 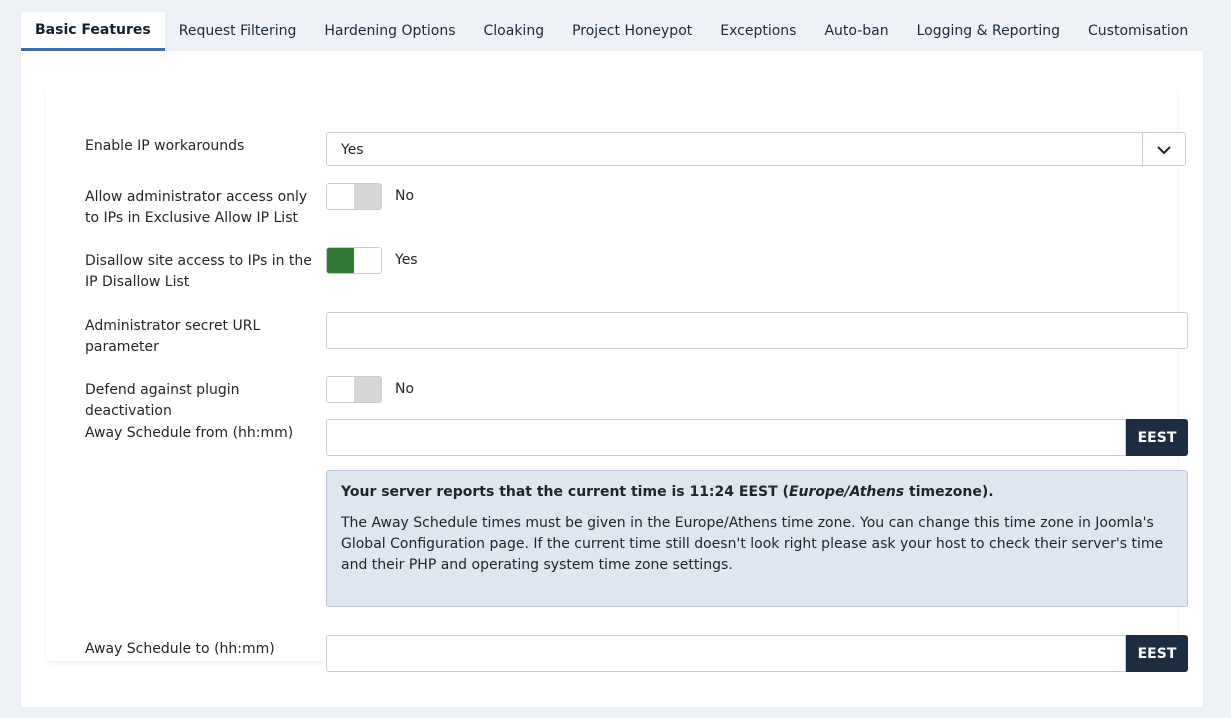 I want to click on tab-customisation: Customisation, so click(x=1138, y=31).